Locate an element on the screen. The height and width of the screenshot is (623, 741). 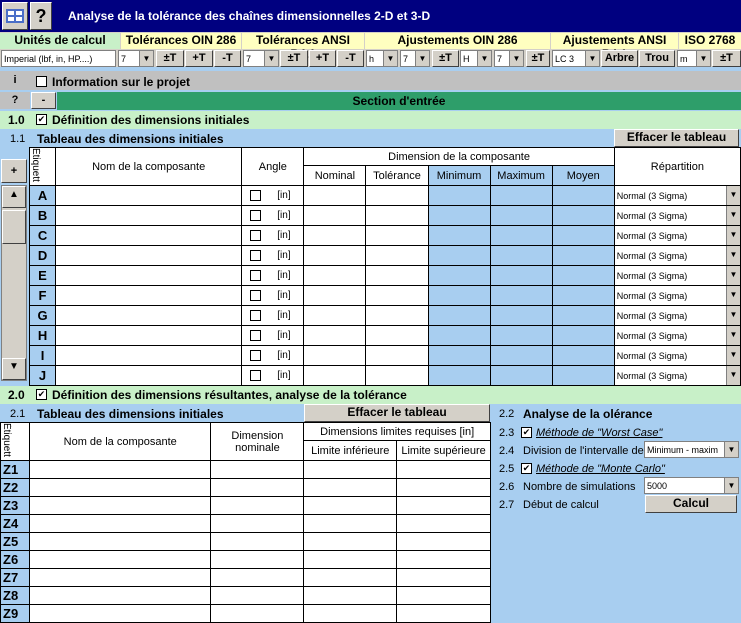
aj-oin-shaft-grade-select: 7 ▼ is located at coordinates (415, 58).